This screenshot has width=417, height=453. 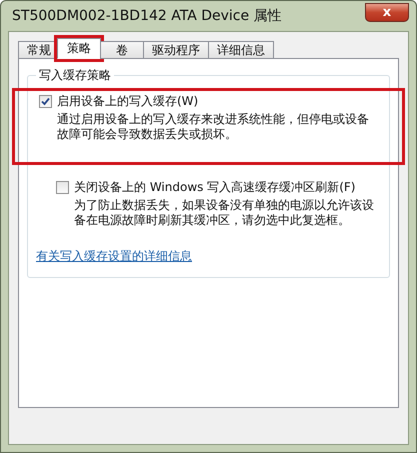 What do you see at coordinates (146, 16) in the screenshot?
I see `window-title: ST500DM002-1BD142 ATA Device 属性` at bounding box center [146, 16].